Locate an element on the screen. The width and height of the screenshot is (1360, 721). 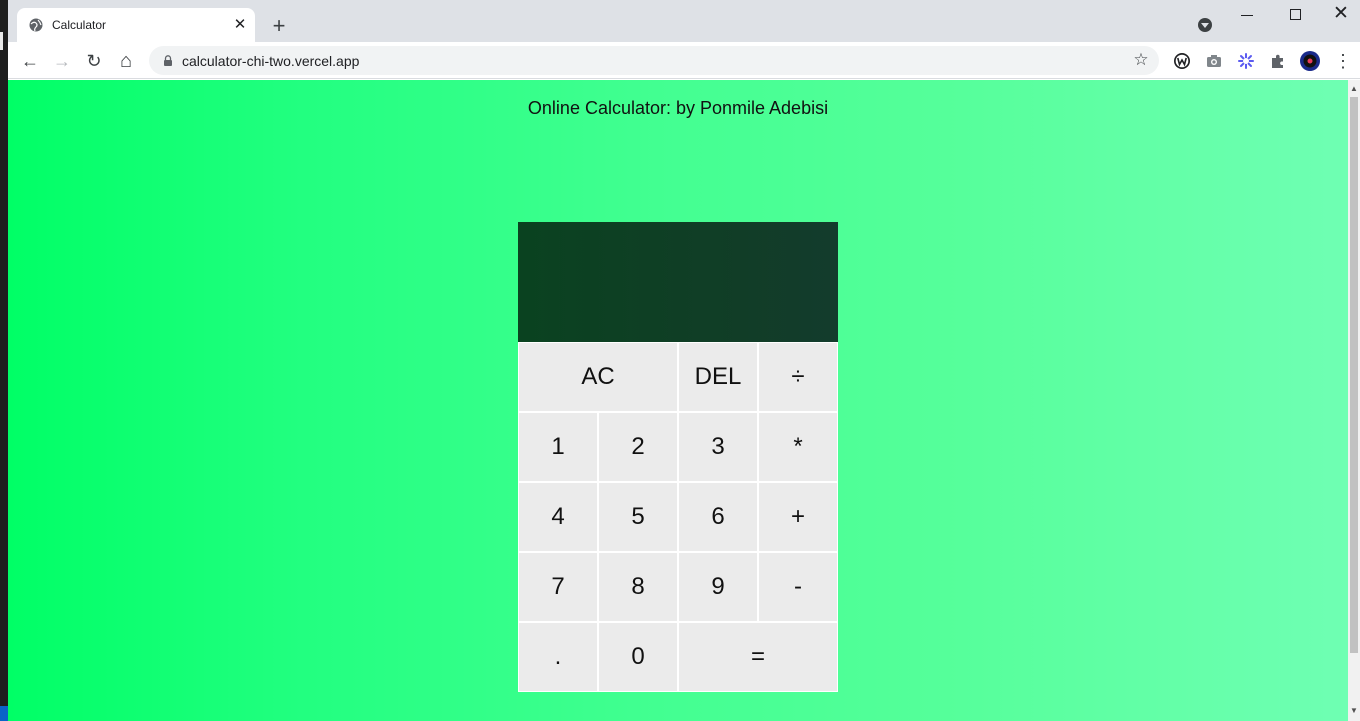
plus-button: + is located at coordinates (798, 517).